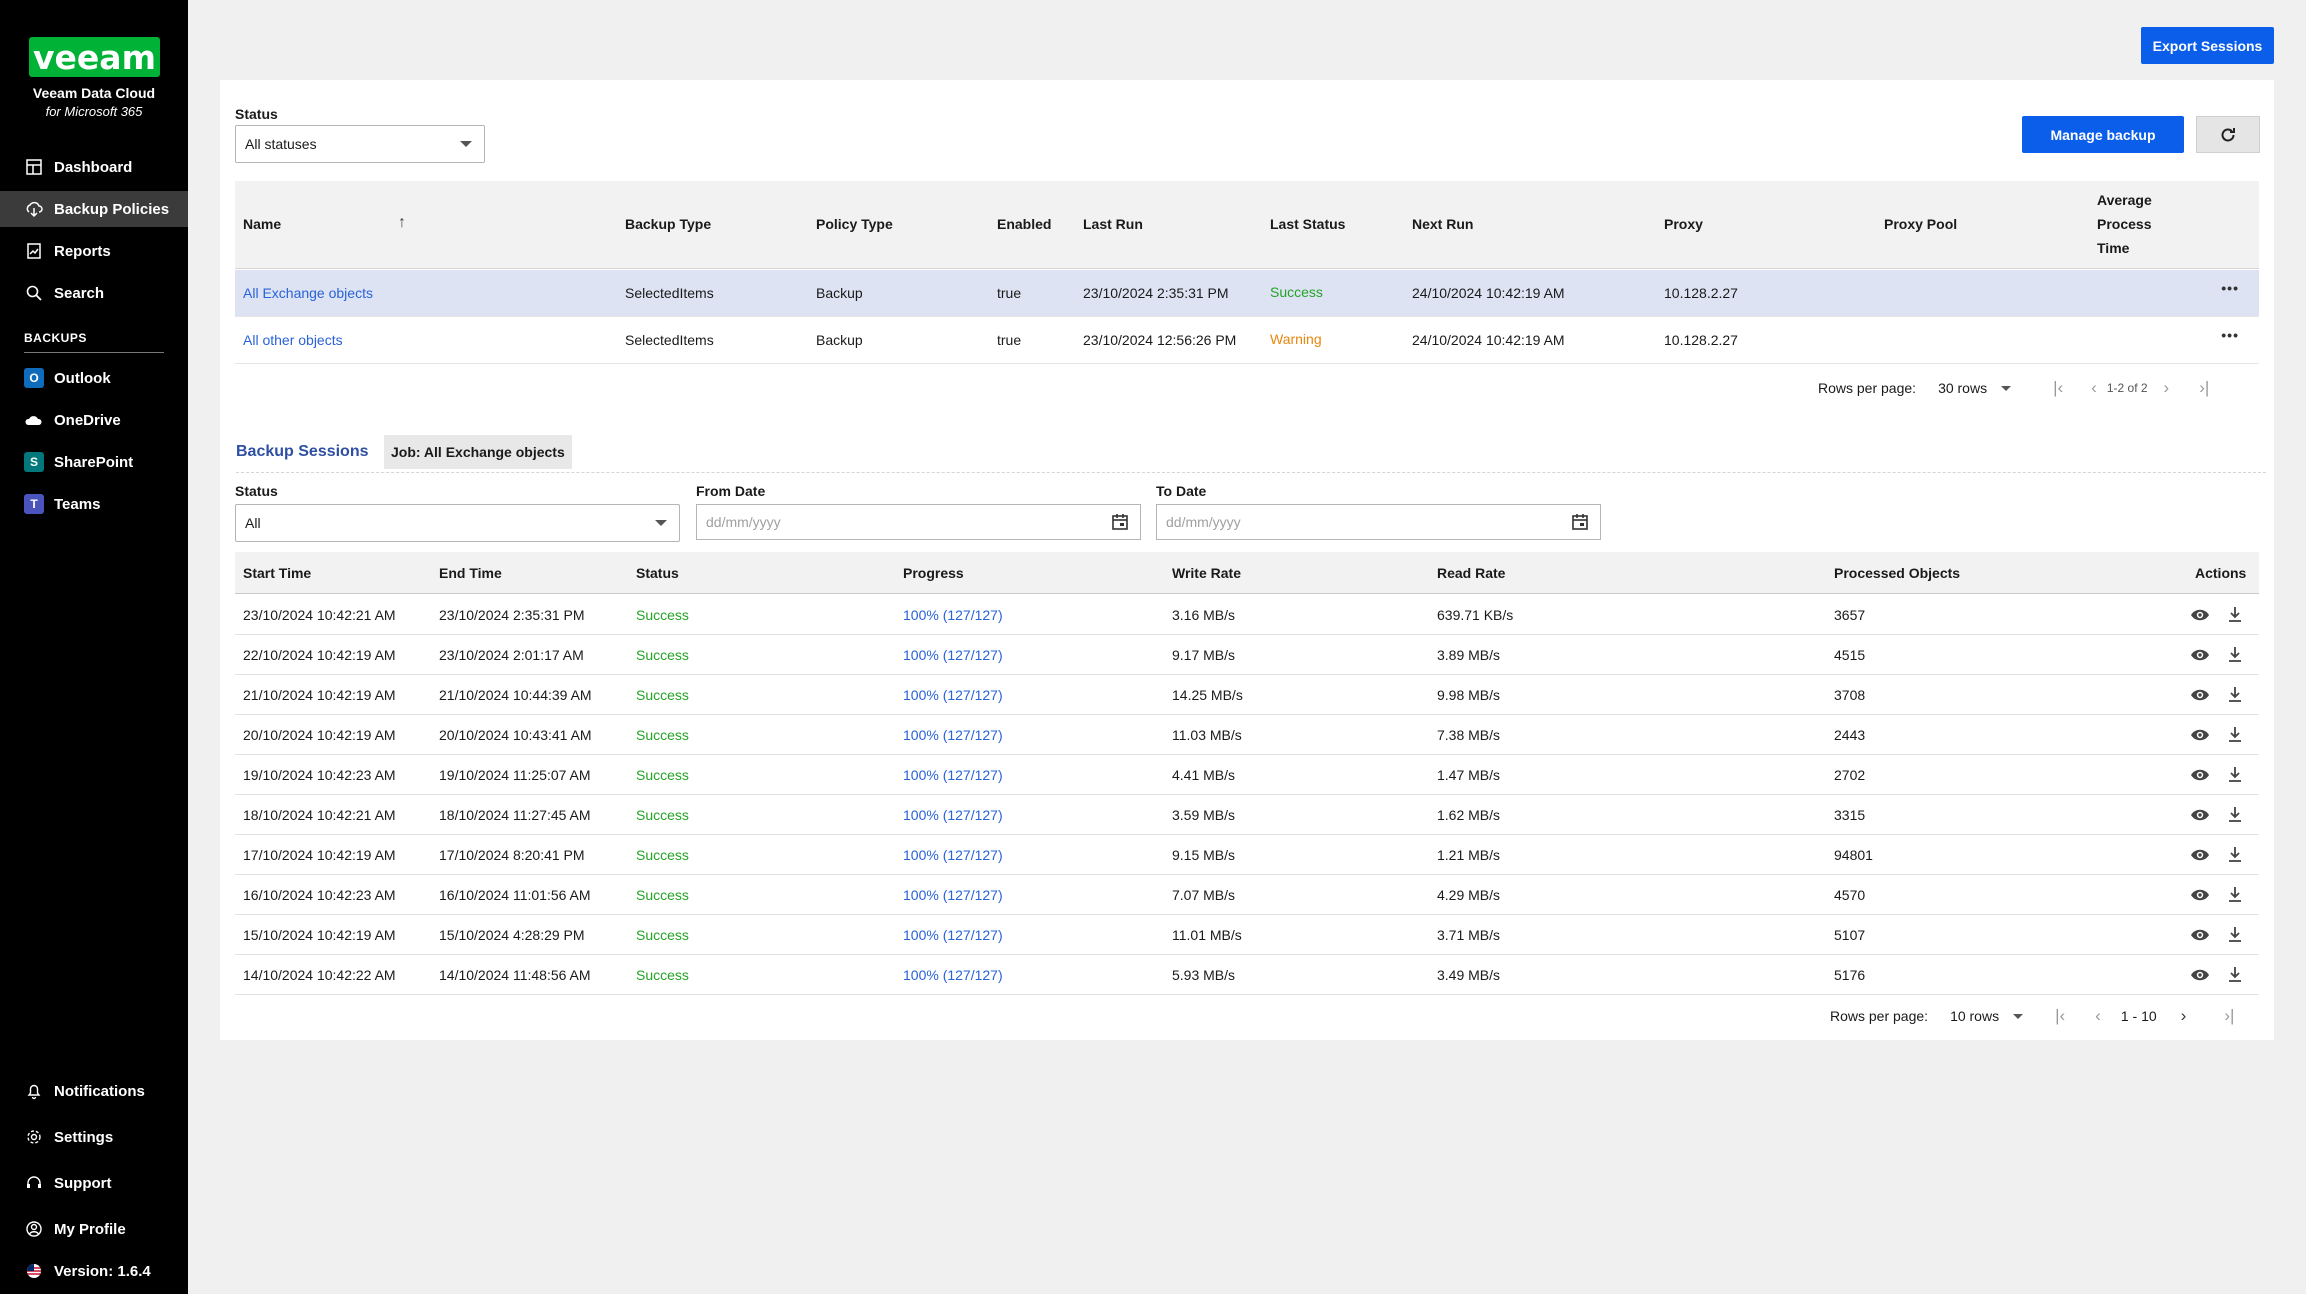 The height and width of the screenshot is (1294, 2306). What do you see at coordinates (1471, 573) in the screenshot?
I see `col-read-rate: Read Rate` at bounding box center [1471, 573].